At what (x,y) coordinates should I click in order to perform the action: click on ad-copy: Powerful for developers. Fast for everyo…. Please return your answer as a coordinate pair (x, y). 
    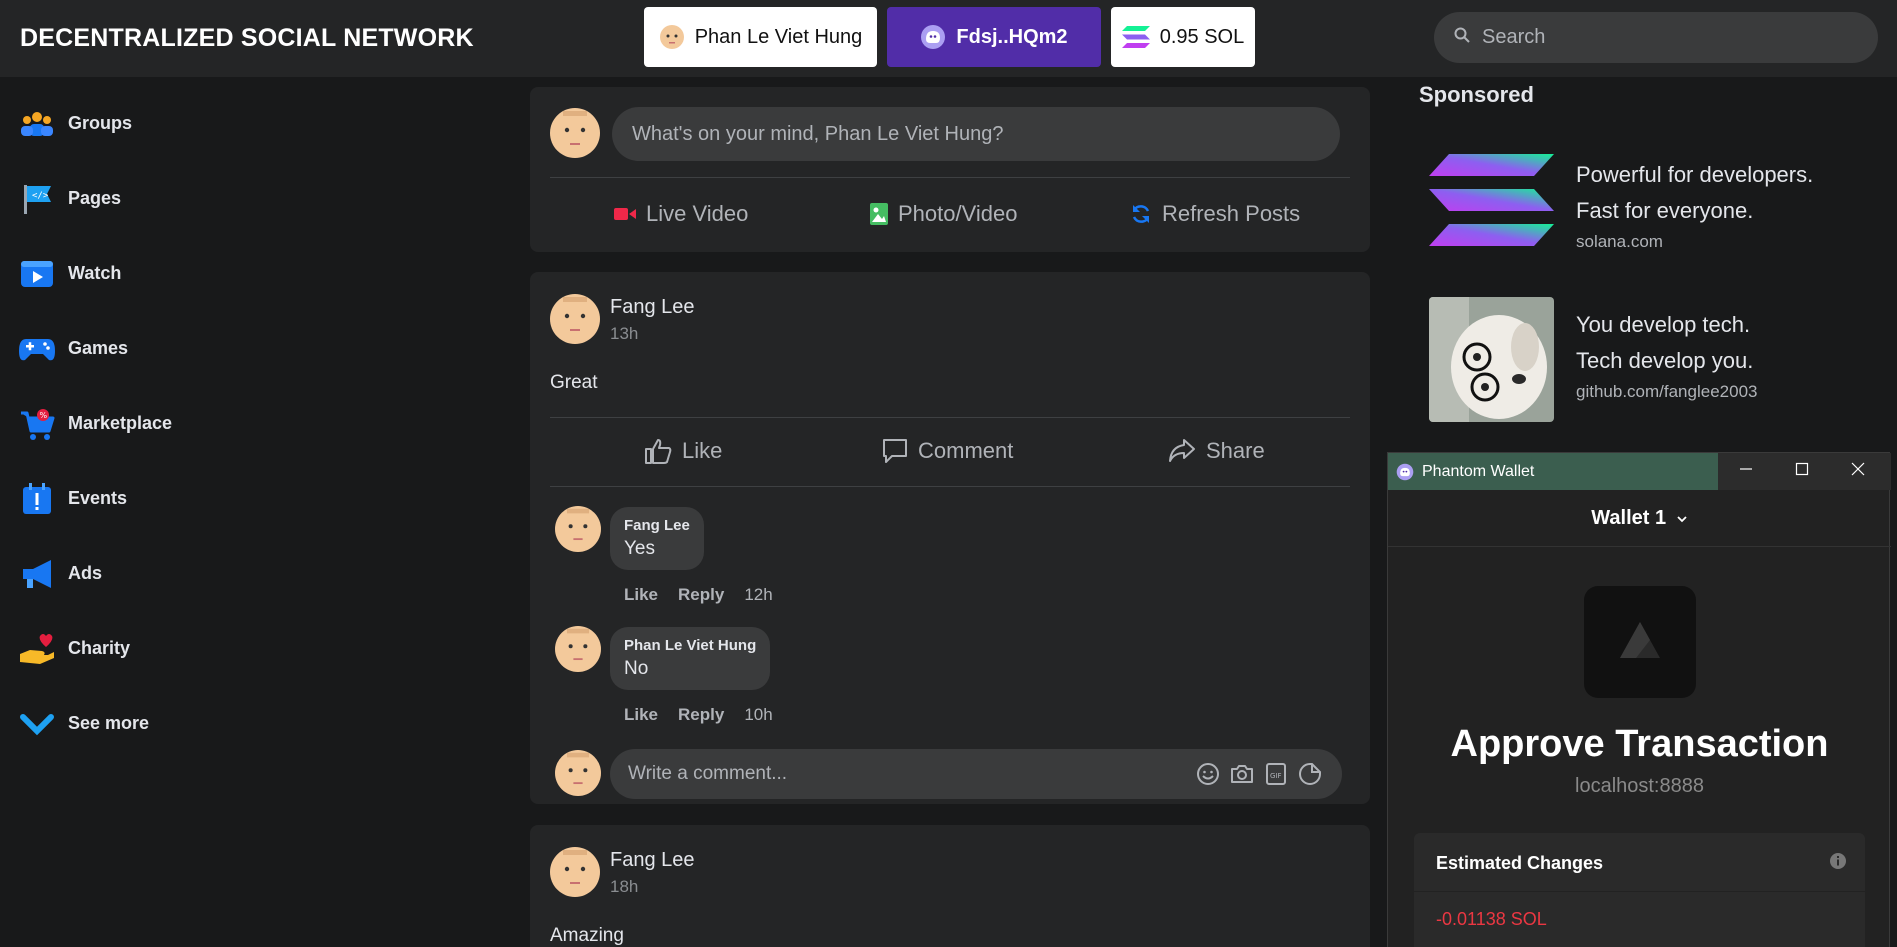
    Looking at the image, I should click on (1694, 206).